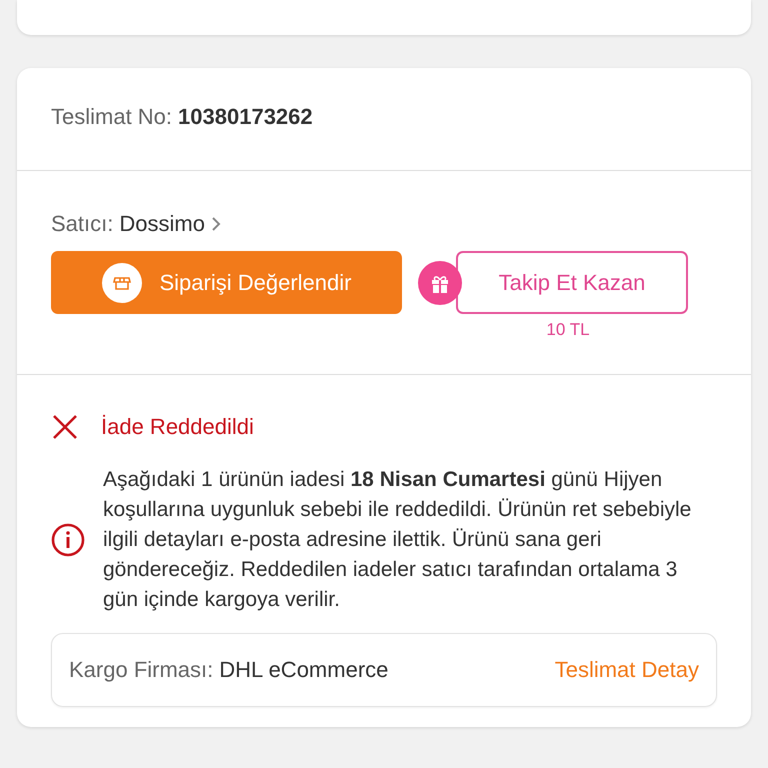 Image resolution: width=768 pixels, height=768 pixels. Describe the element at coordinates (440, 282) in the screenshot. I see `gift-icon` at that location.